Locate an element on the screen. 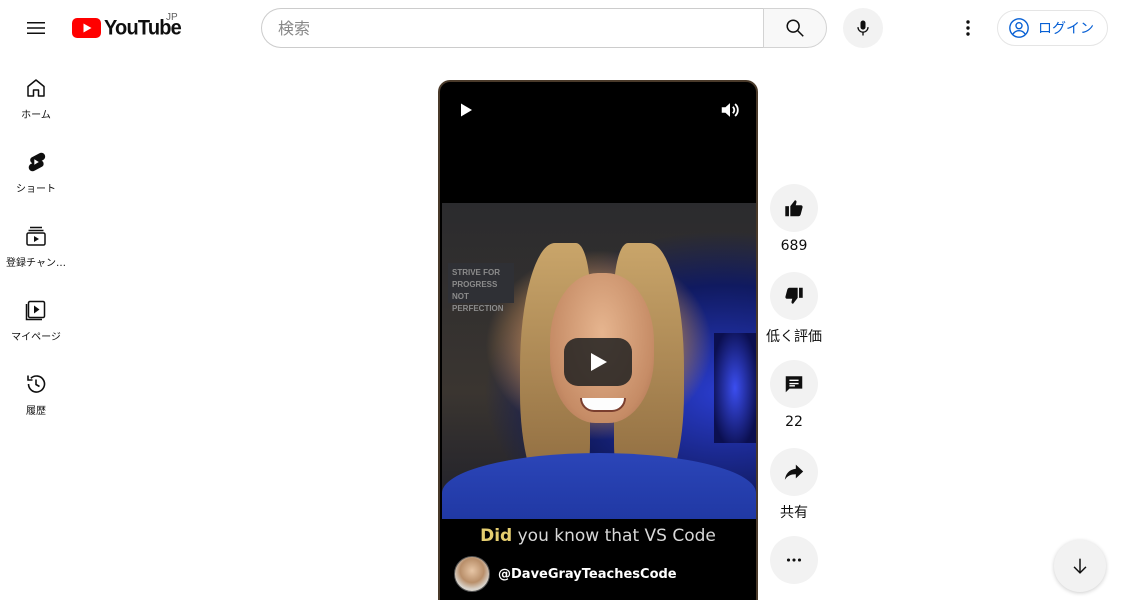 The height and width of the screenshot is (600, 1124). channel-info: @DaveGrayTeachesCode is located at coordinates (565, 574).